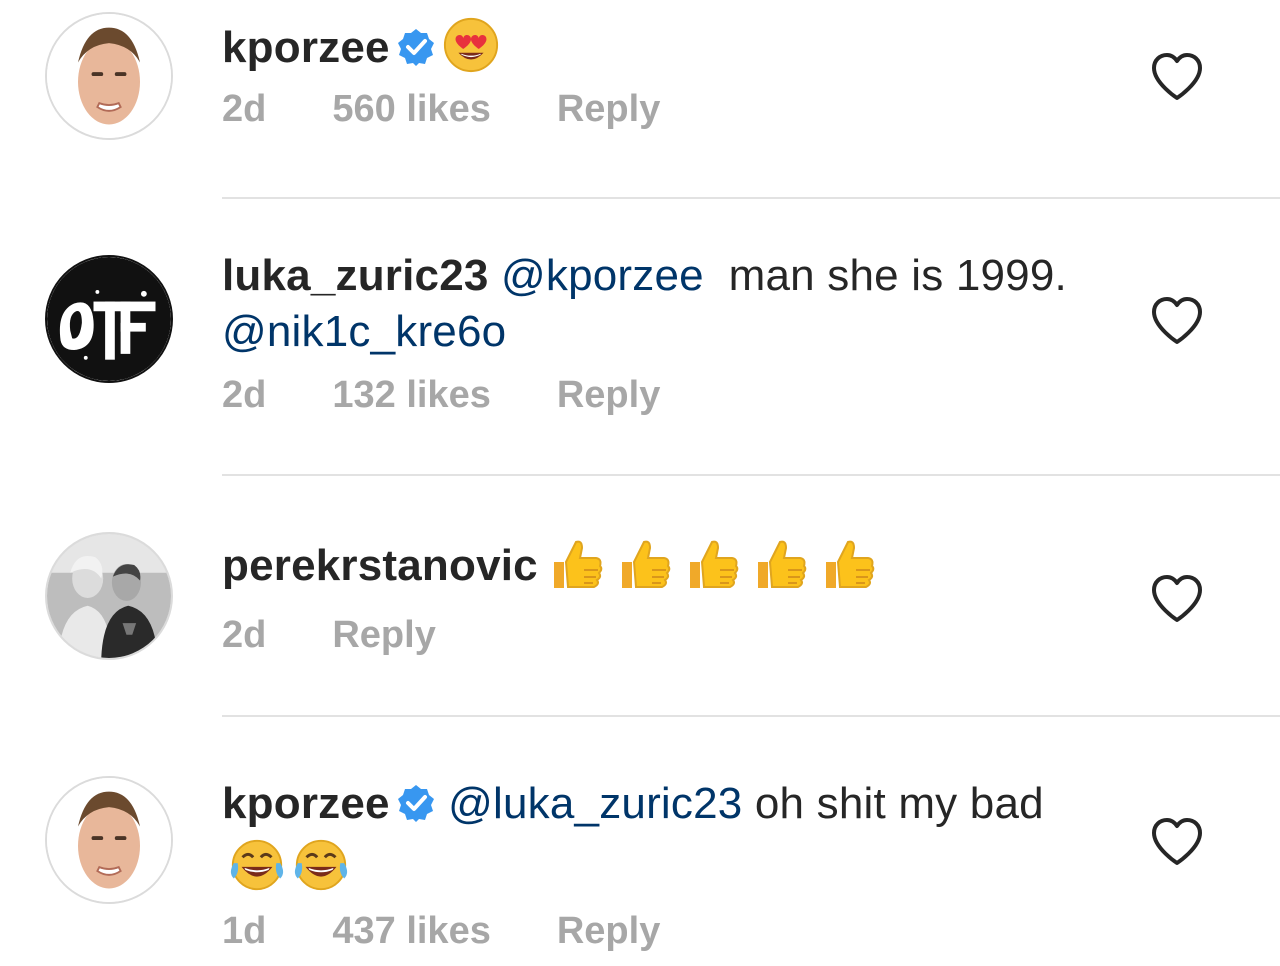 This screenshot has width=1280, height=966. What do you see at coordinates (885, 275) in the screenshot?
I see `comment-body: man she is 1999.` at bounding box center [885, 275].